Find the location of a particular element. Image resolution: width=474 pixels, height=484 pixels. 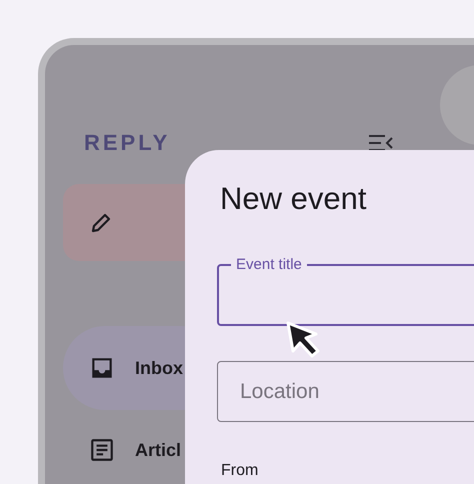

field-label: Event title is located at coordinates (269, 265).